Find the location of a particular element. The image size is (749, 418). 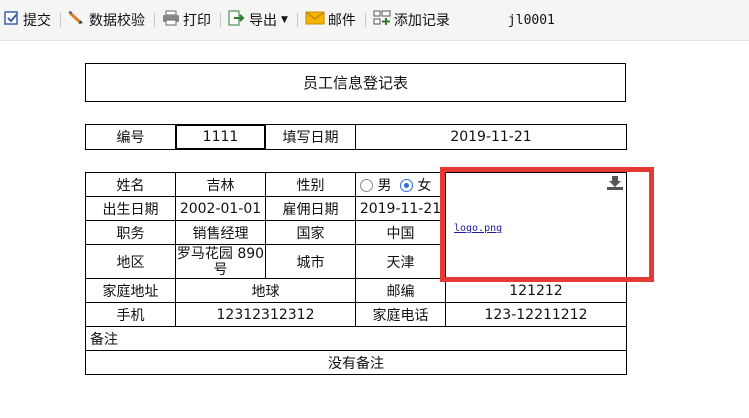

position-field: 销售经理 is located at coordinates (220, 232).